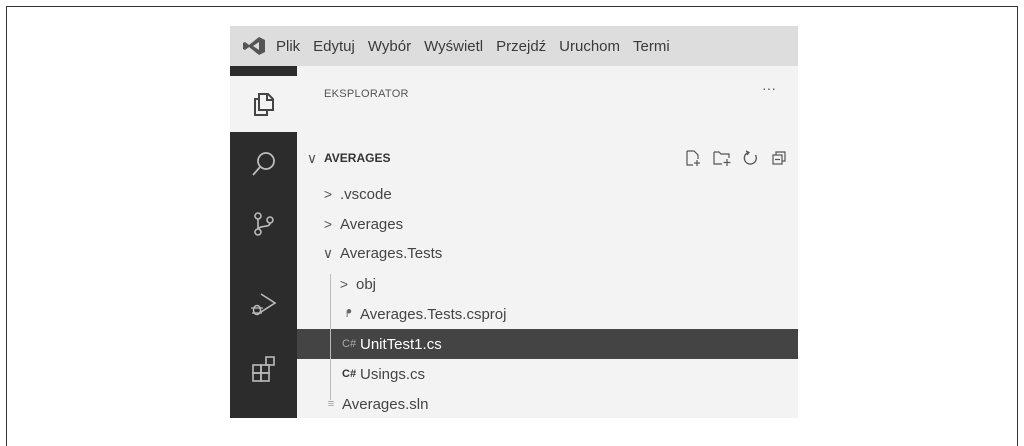 The height and width of the screenshot is (446, 1024). I want to click on more-actions-icon: ···, so click(769, 88).